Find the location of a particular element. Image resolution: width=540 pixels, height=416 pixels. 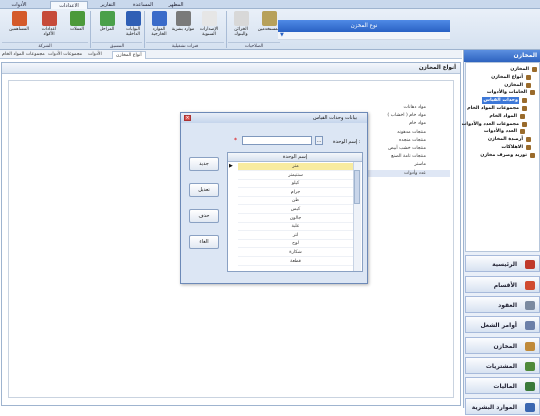

ribbon-separator is located at coordinates (144, 29).